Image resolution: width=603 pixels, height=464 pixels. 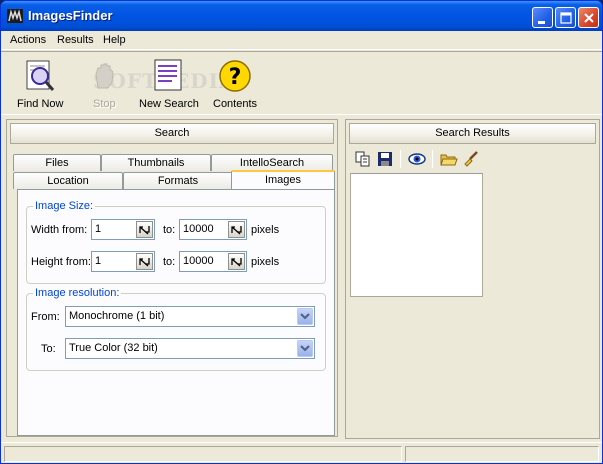 What do you see at coordinates (541, 22) in the screenshot?
I see `minimize-icon` at bounding box center [541, 22].